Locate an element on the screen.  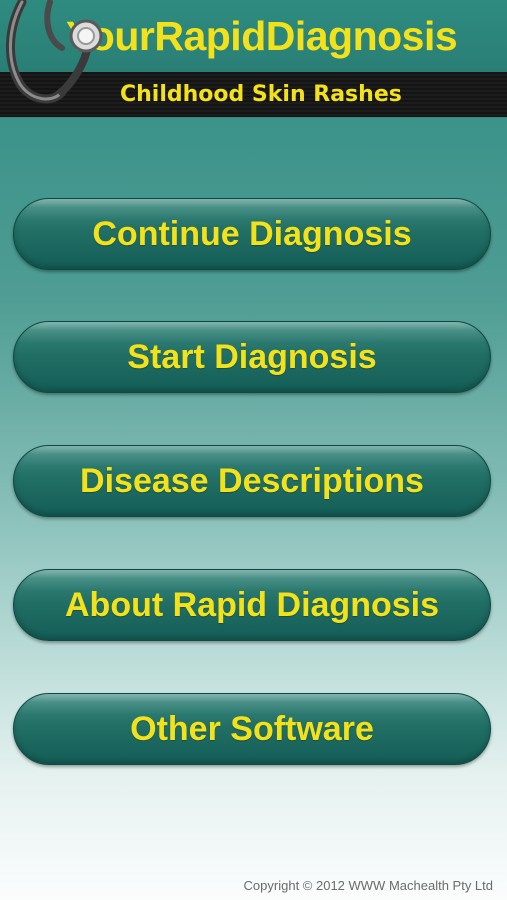
other-software-label: Other Software is located at coordinates (252, 728).